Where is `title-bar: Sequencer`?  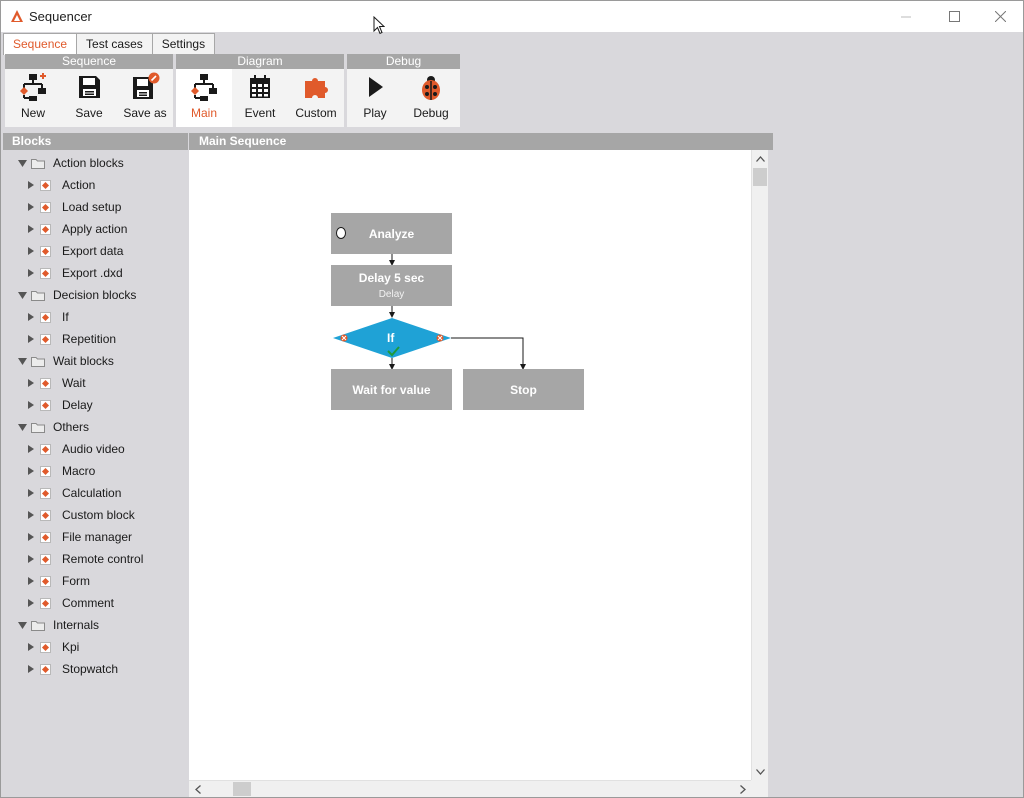 title-bar: Sequencer is located at coordinates (512, 16).